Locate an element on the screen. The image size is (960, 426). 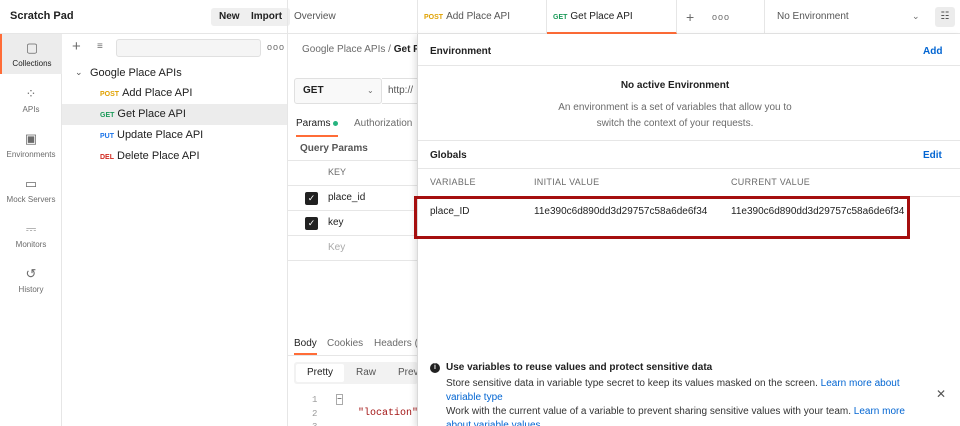
url-input: http:// is located at coordinates (402, 91).